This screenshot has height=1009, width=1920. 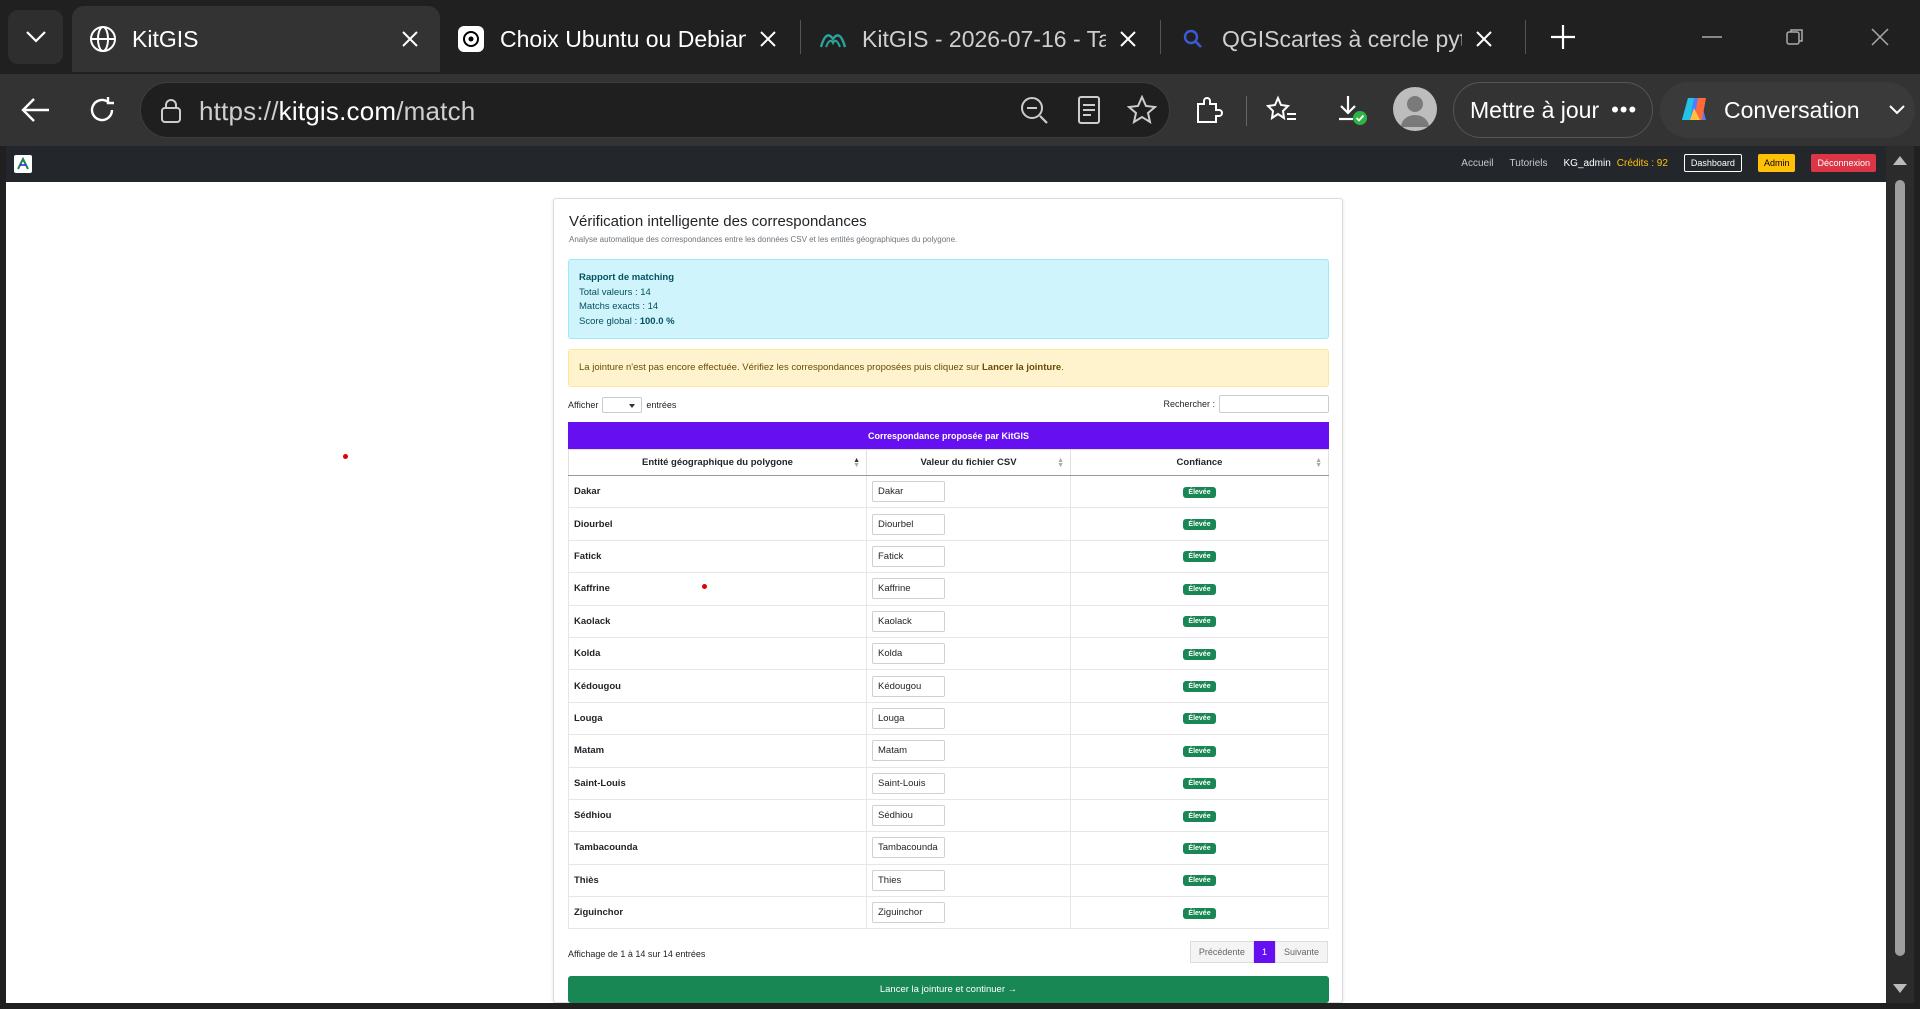 I want to click on pagination-next: Suivante, so click(x=1301, y=952).